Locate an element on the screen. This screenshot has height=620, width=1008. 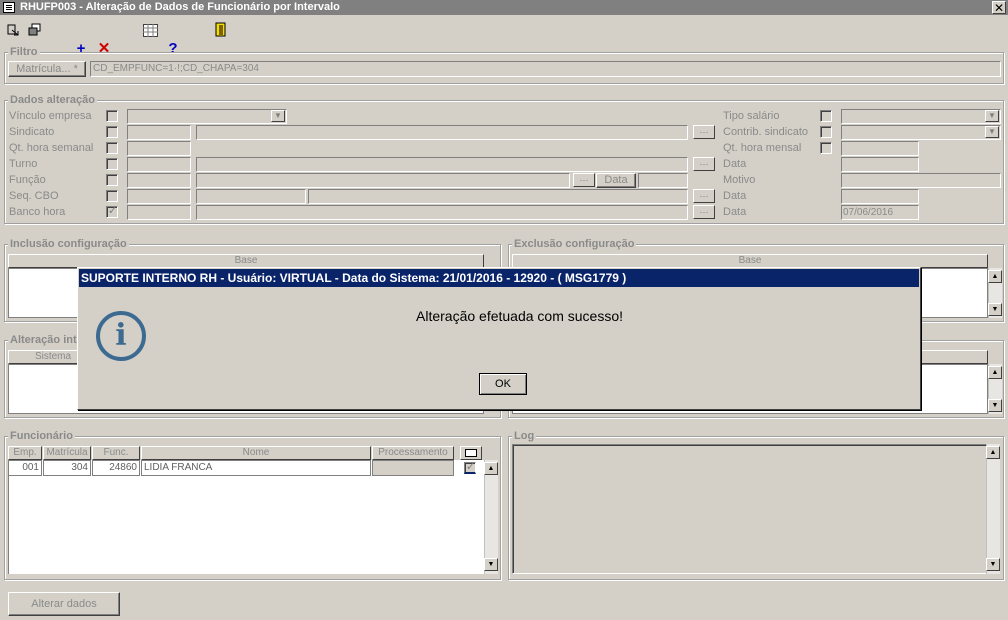
exclusao-scroll-down-icon: ▼ is located at coordinates (995, 309).